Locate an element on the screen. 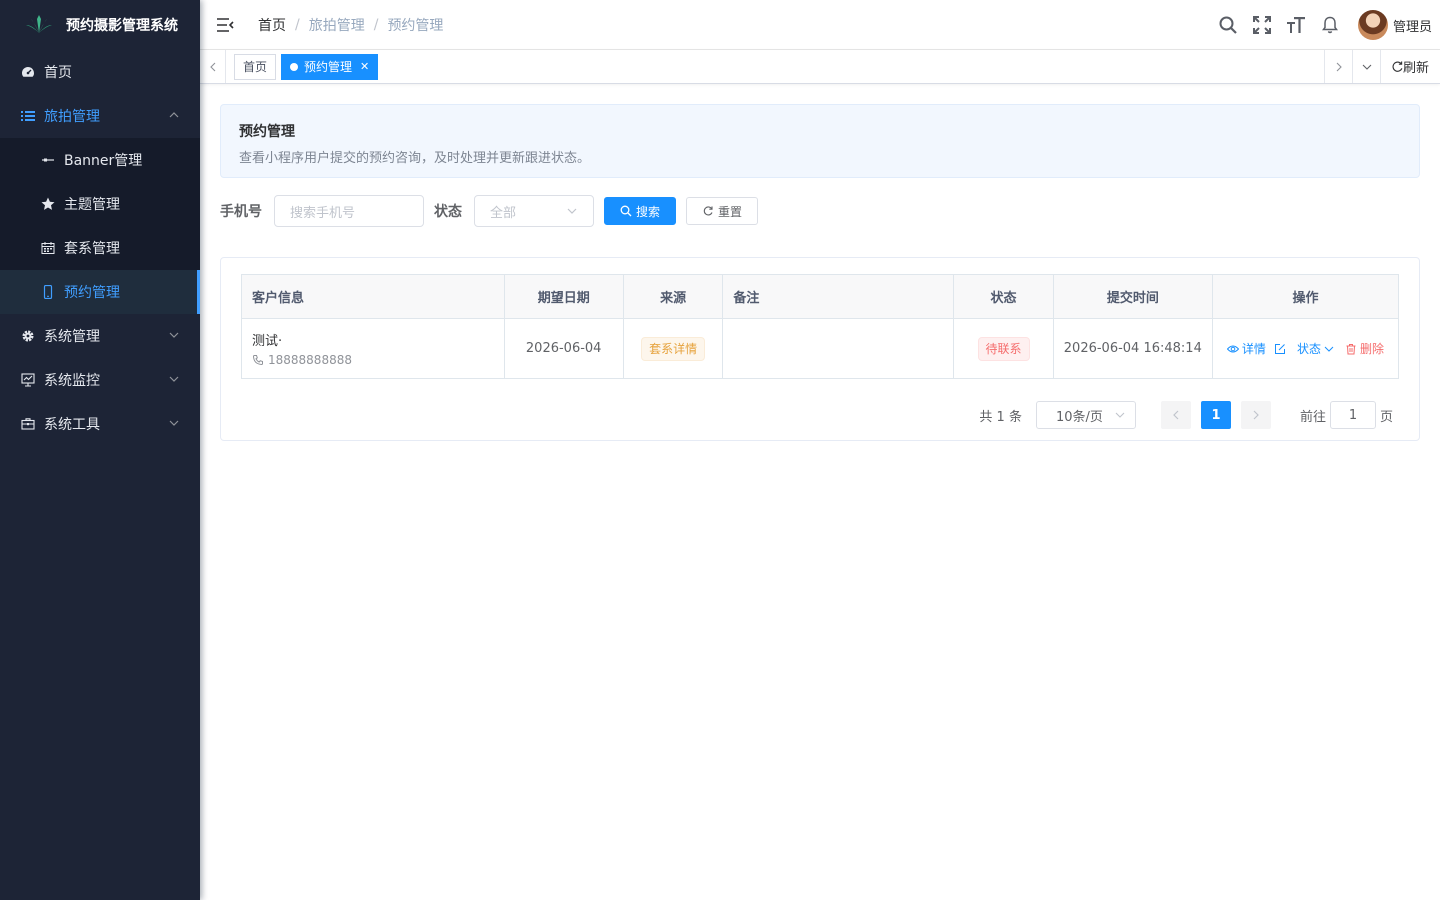 This screenshot has width=1440, height=900. prev-page-button is located at coordinates (1175, 415).